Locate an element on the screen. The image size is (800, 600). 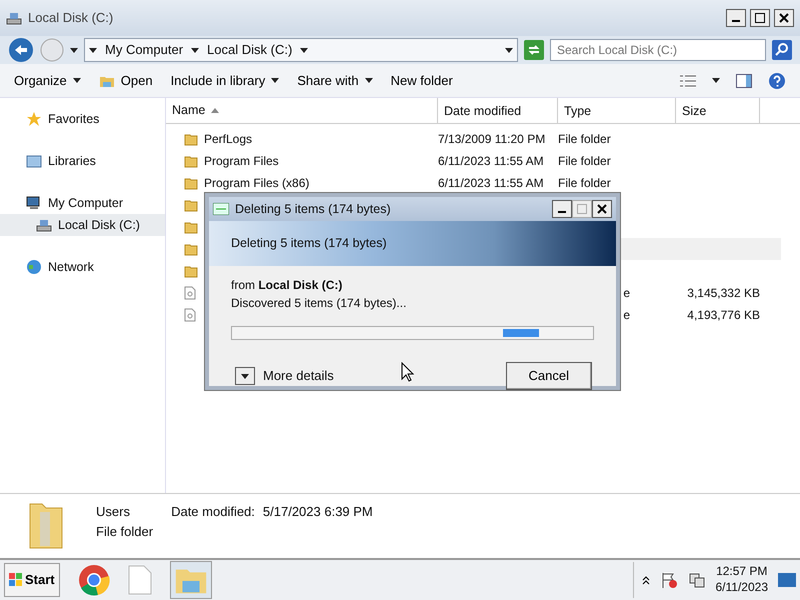
dialog-title: Deleting 5 items (174 bytes) is located at coordinates (313, 209).